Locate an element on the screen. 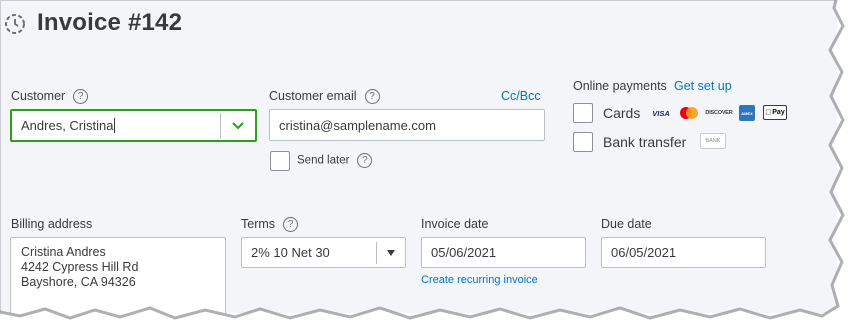 Image resolution: width=859 pixels, height=336 pixels. invoice-date-input: 05/06/2021 is located at coordinates (503, 252).